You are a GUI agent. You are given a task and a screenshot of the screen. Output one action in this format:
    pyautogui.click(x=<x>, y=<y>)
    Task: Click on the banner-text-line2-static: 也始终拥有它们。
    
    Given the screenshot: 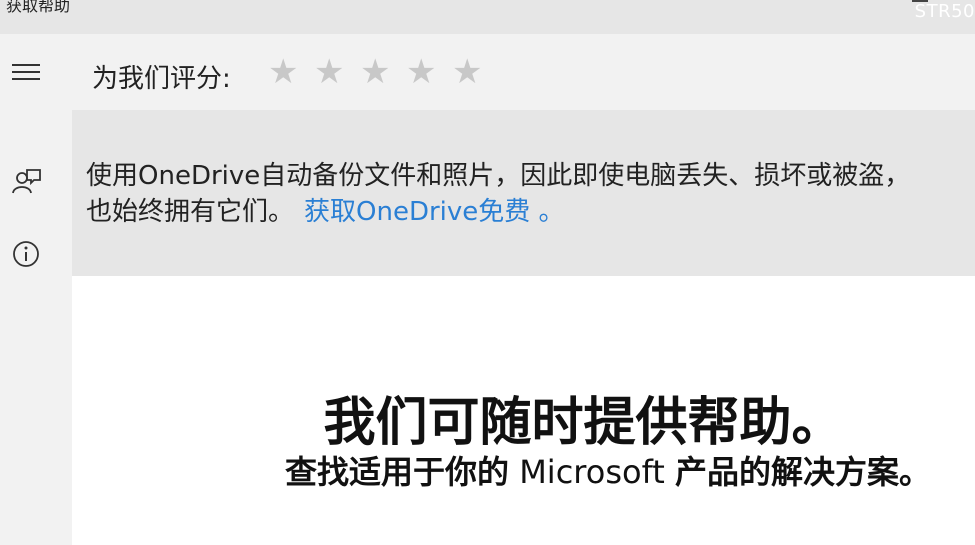 What is the action you would take?
    pyautogui.click(x=190, y=212)
    